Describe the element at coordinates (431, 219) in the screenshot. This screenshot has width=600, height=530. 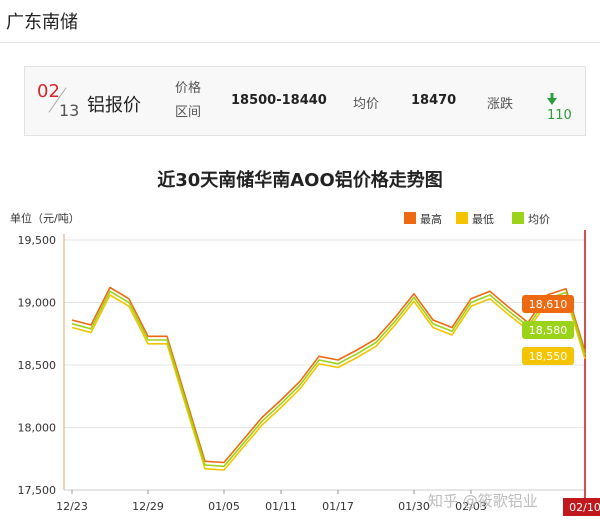
I see `legend-label: 最高` at that location.